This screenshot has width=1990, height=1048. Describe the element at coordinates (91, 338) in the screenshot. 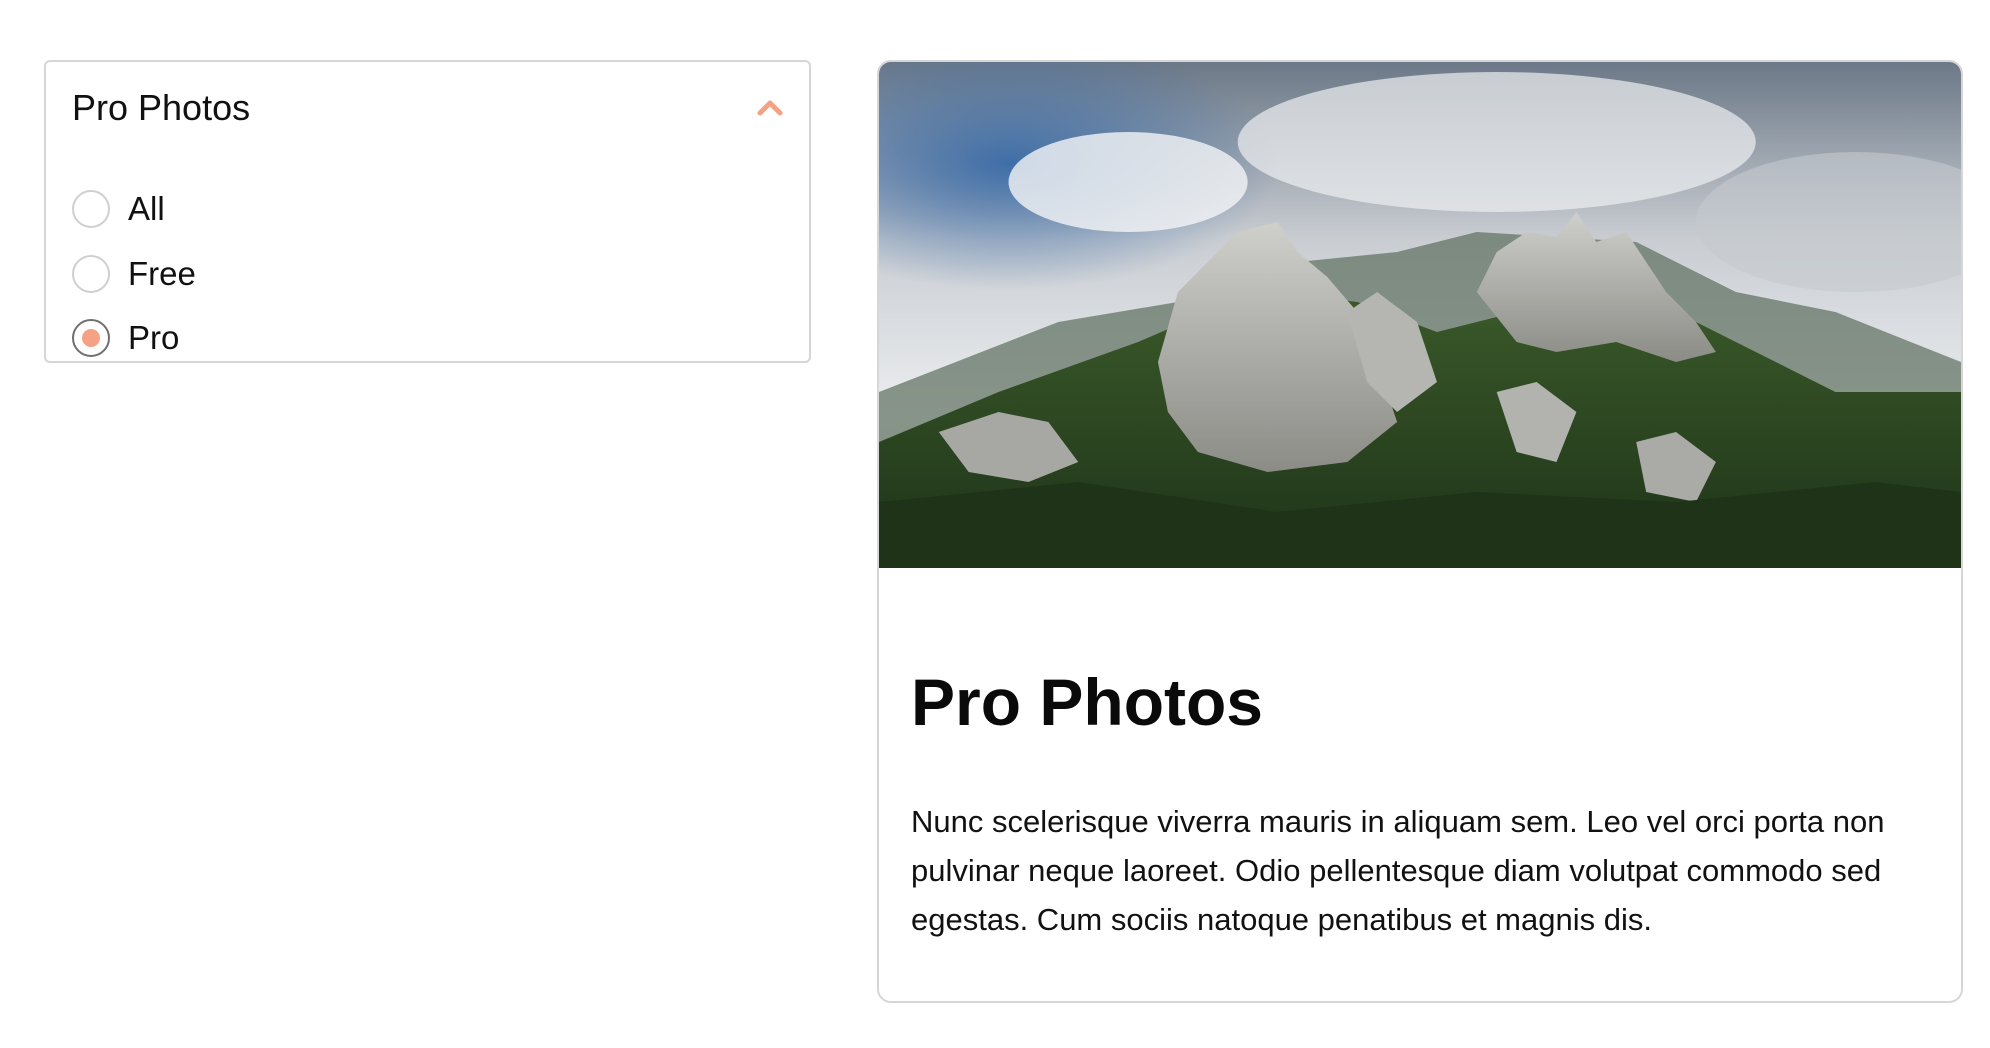

I see `radio-pro` at that location.